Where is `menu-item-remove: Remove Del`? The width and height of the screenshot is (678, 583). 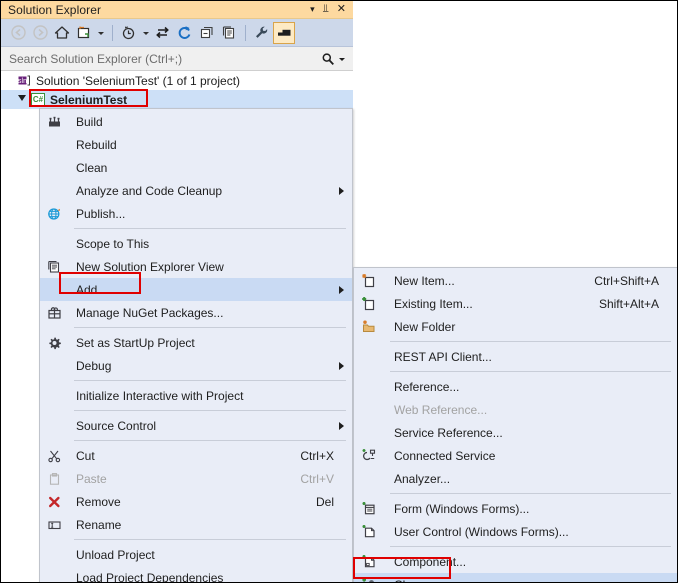 menu-item-remove: Remove Del is located at coordinates (196, 501).